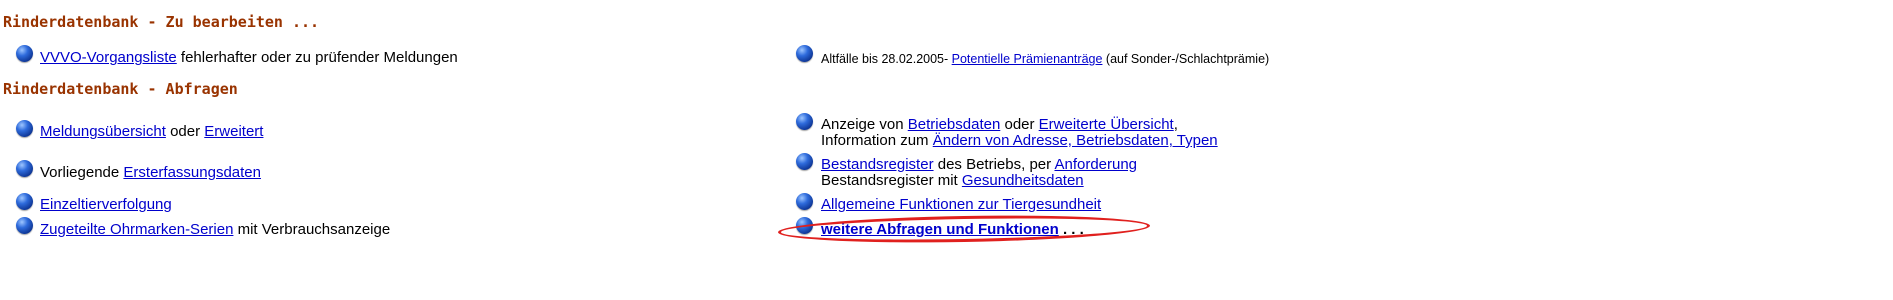  What do you see at coordinates (108, 57) in the screenshot?
I see `vvvo-vorgangsliste-link: VVVO-Vorgangsliste` at bounding box center [108, 57].